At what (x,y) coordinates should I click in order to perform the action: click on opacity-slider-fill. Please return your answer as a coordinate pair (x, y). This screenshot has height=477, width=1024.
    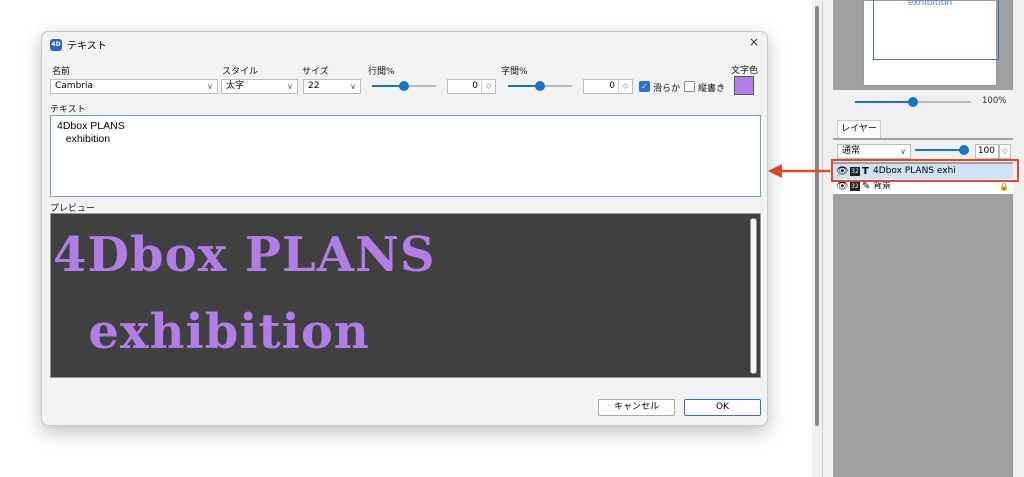
    Looking at the image, I should click on (940, 150).